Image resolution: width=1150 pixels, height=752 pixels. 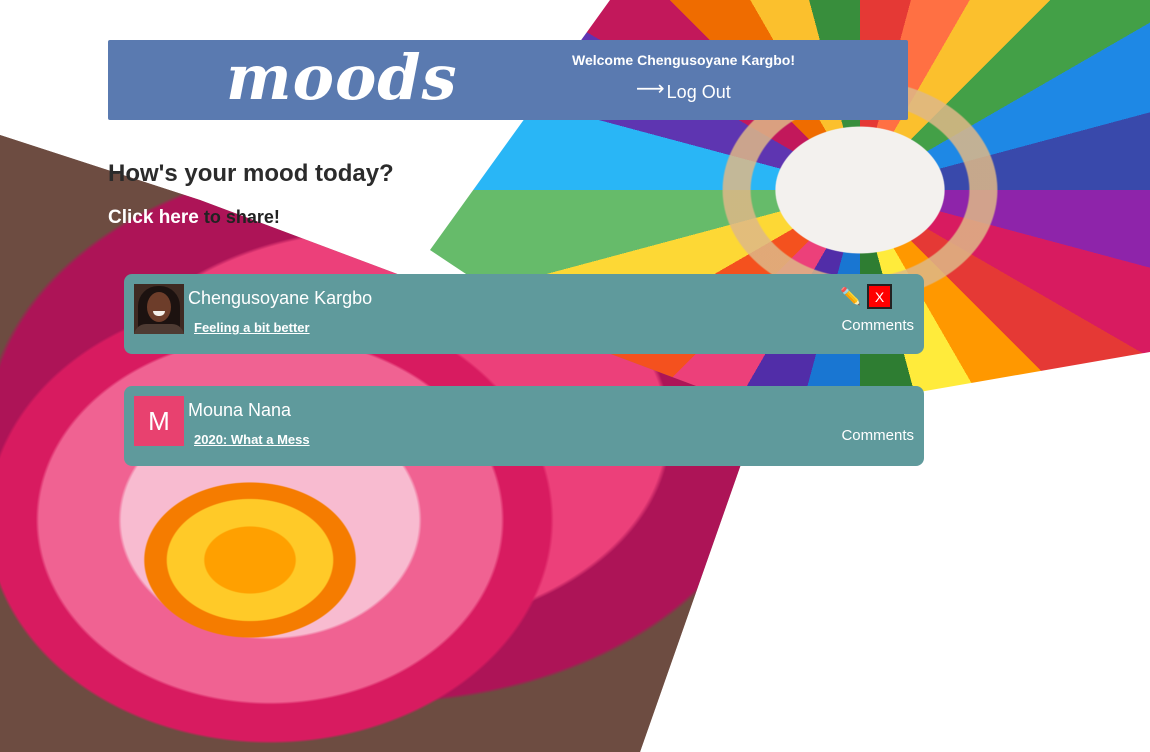 I want to click on share-prompt-text: to share!, so click(x=239, y=217).